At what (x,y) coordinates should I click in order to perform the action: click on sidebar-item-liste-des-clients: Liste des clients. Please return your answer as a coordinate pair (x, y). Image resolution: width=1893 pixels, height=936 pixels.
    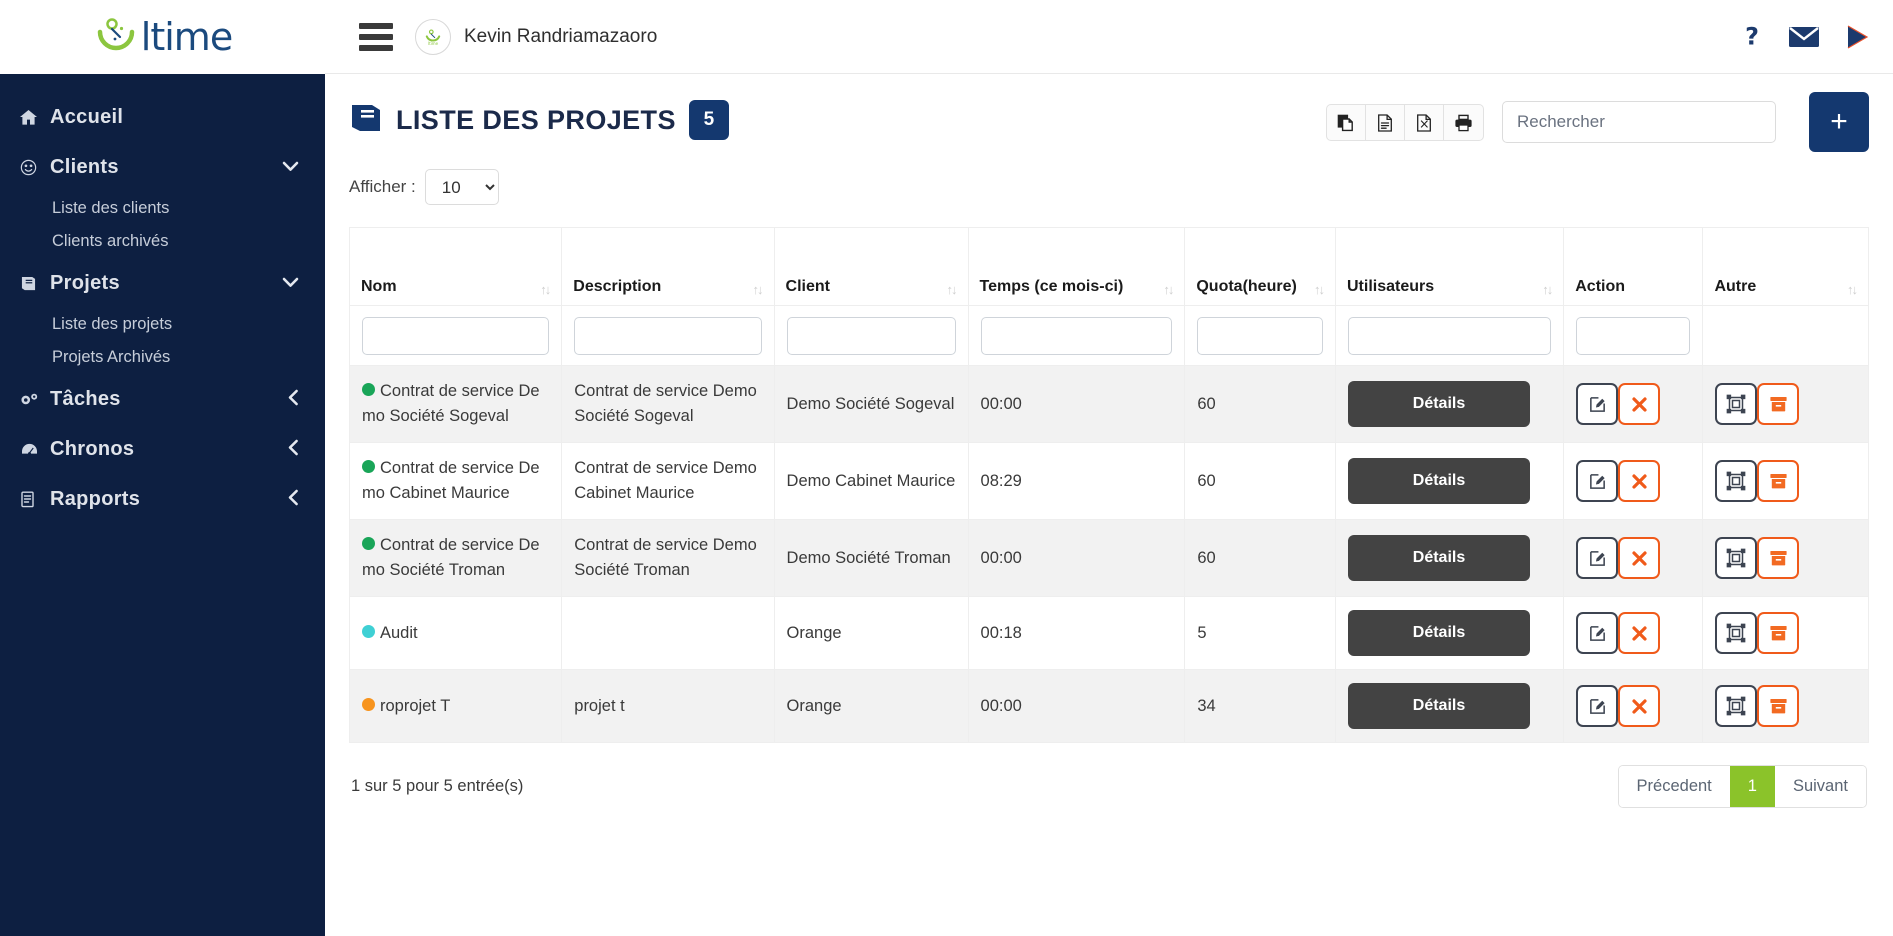
    Looking at the image, I should click on (162, 208).